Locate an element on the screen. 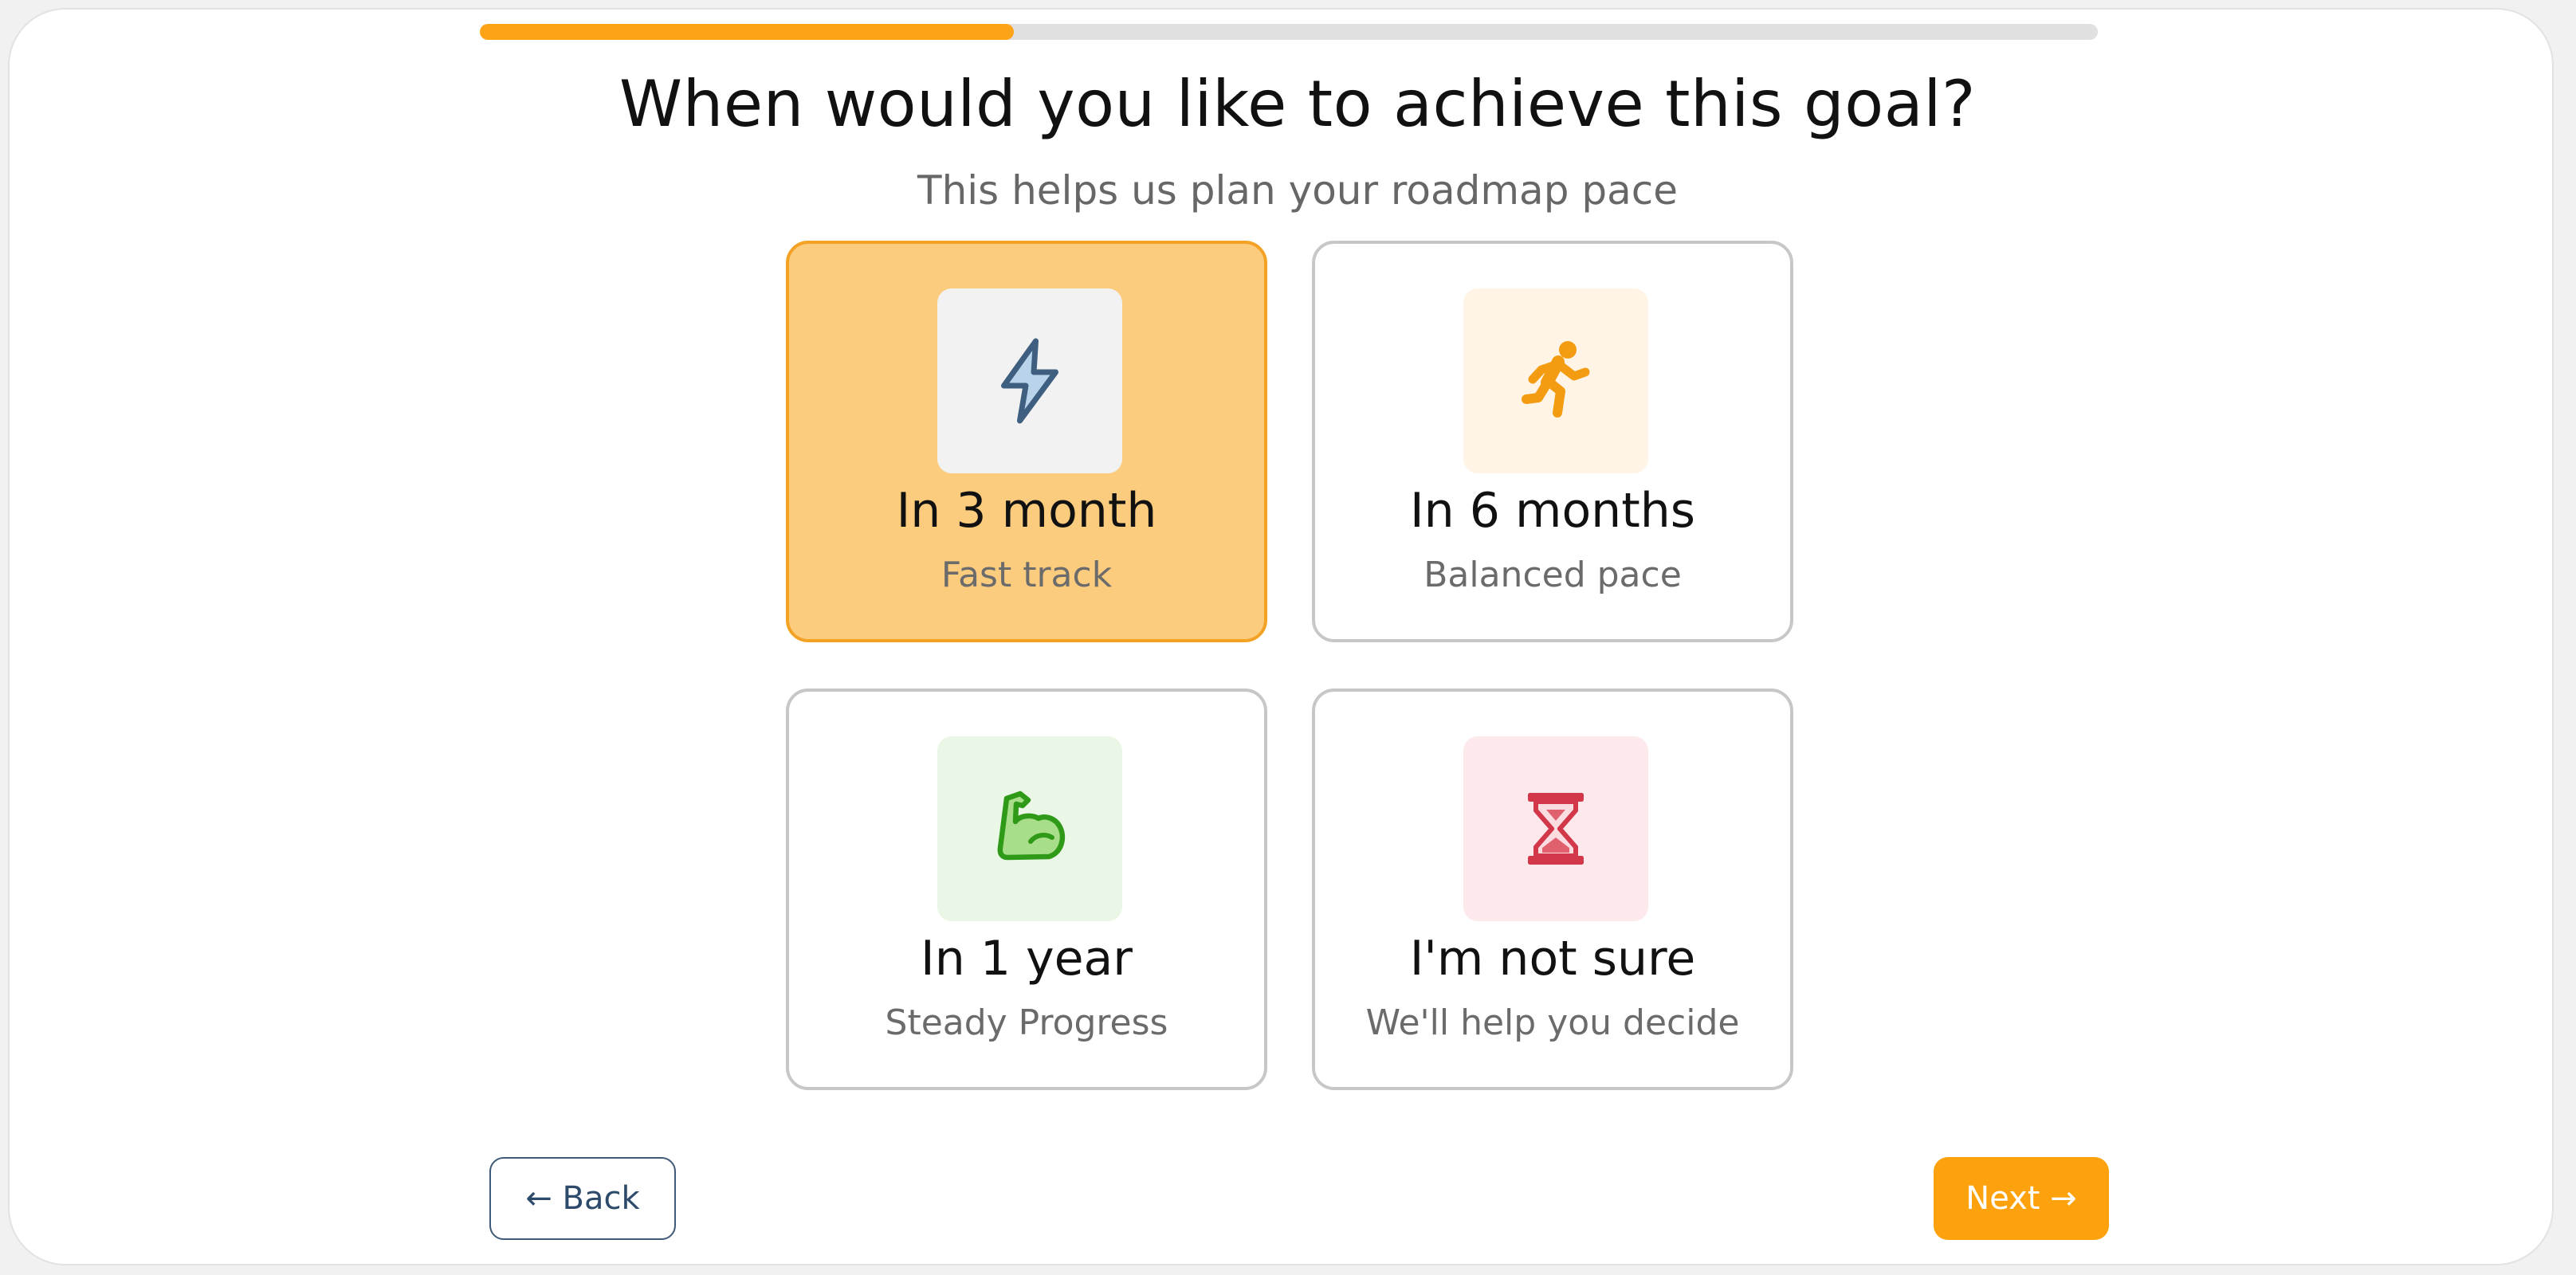 This screenshot has width=2576, height=1275. option-sublabel: Steady Progress is located at coordinates (1026, 1022).